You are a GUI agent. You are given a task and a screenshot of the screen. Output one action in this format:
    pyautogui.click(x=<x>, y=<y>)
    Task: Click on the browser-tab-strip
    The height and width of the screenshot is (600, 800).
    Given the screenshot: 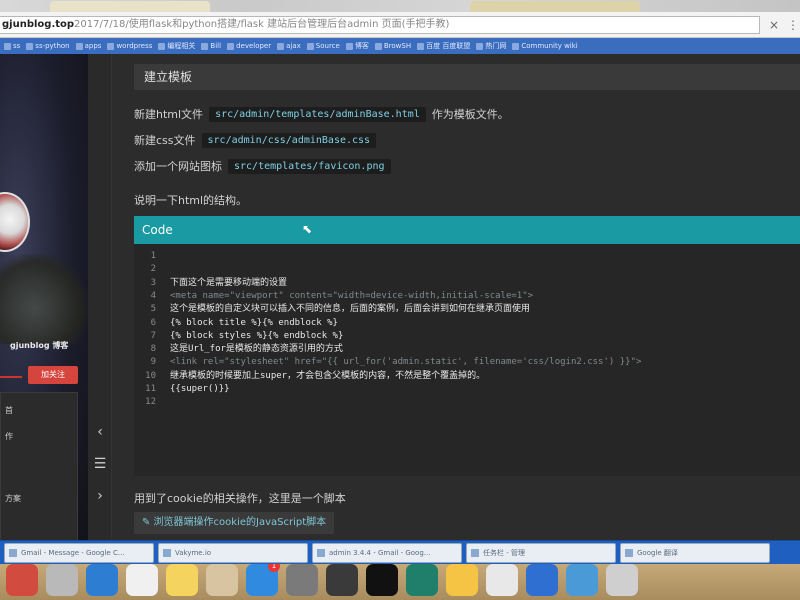 What is the action you would take?
    pyautogui.click(x=400, y=6)
    